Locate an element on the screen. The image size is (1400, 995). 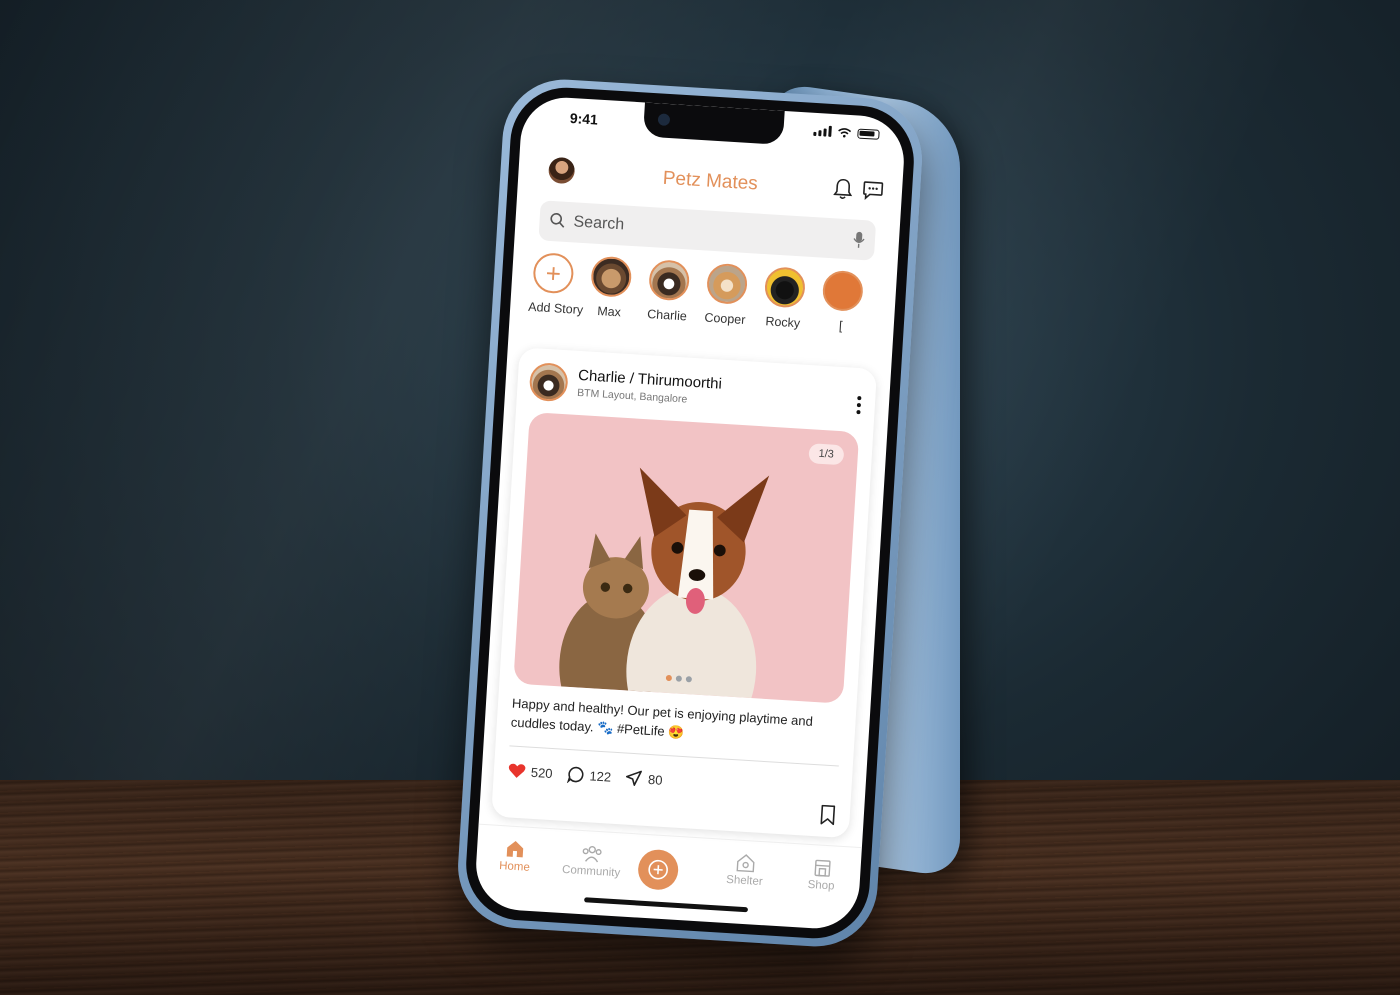
notch is located at coordinates (713, 123).